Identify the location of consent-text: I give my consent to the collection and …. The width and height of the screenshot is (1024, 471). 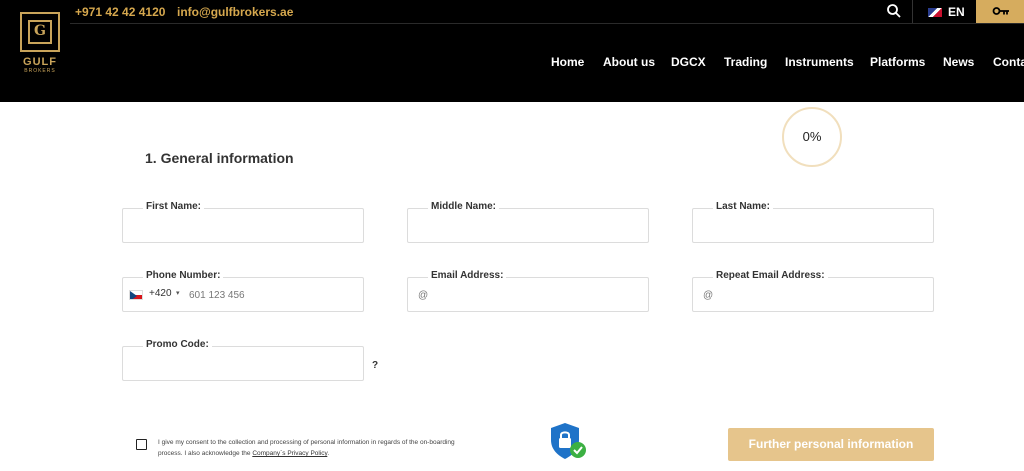
(306, 448).